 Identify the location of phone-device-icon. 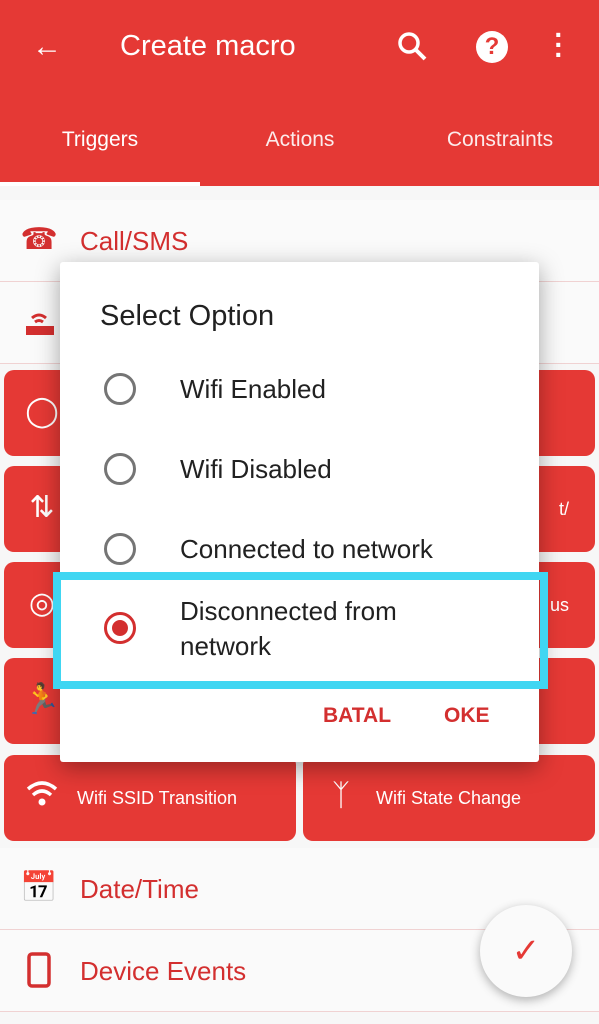
(39, 971).